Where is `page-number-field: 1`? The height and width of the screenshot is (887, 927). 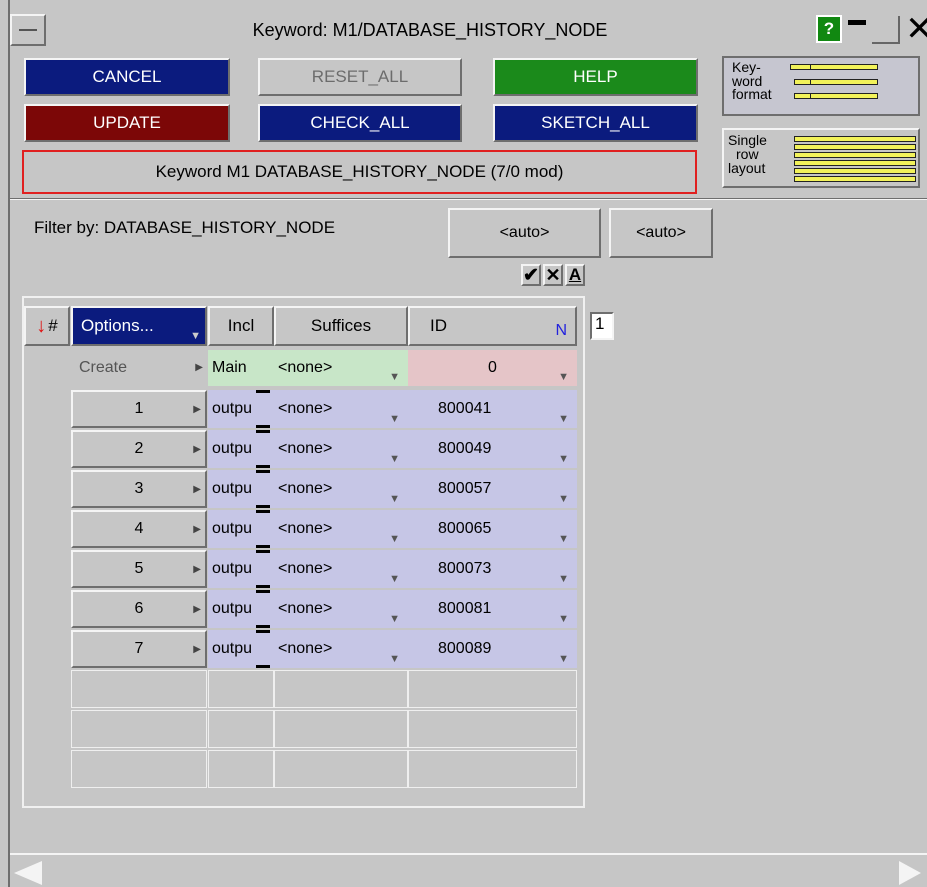
page-number-field: 1 is located at coordinates (602, 326).